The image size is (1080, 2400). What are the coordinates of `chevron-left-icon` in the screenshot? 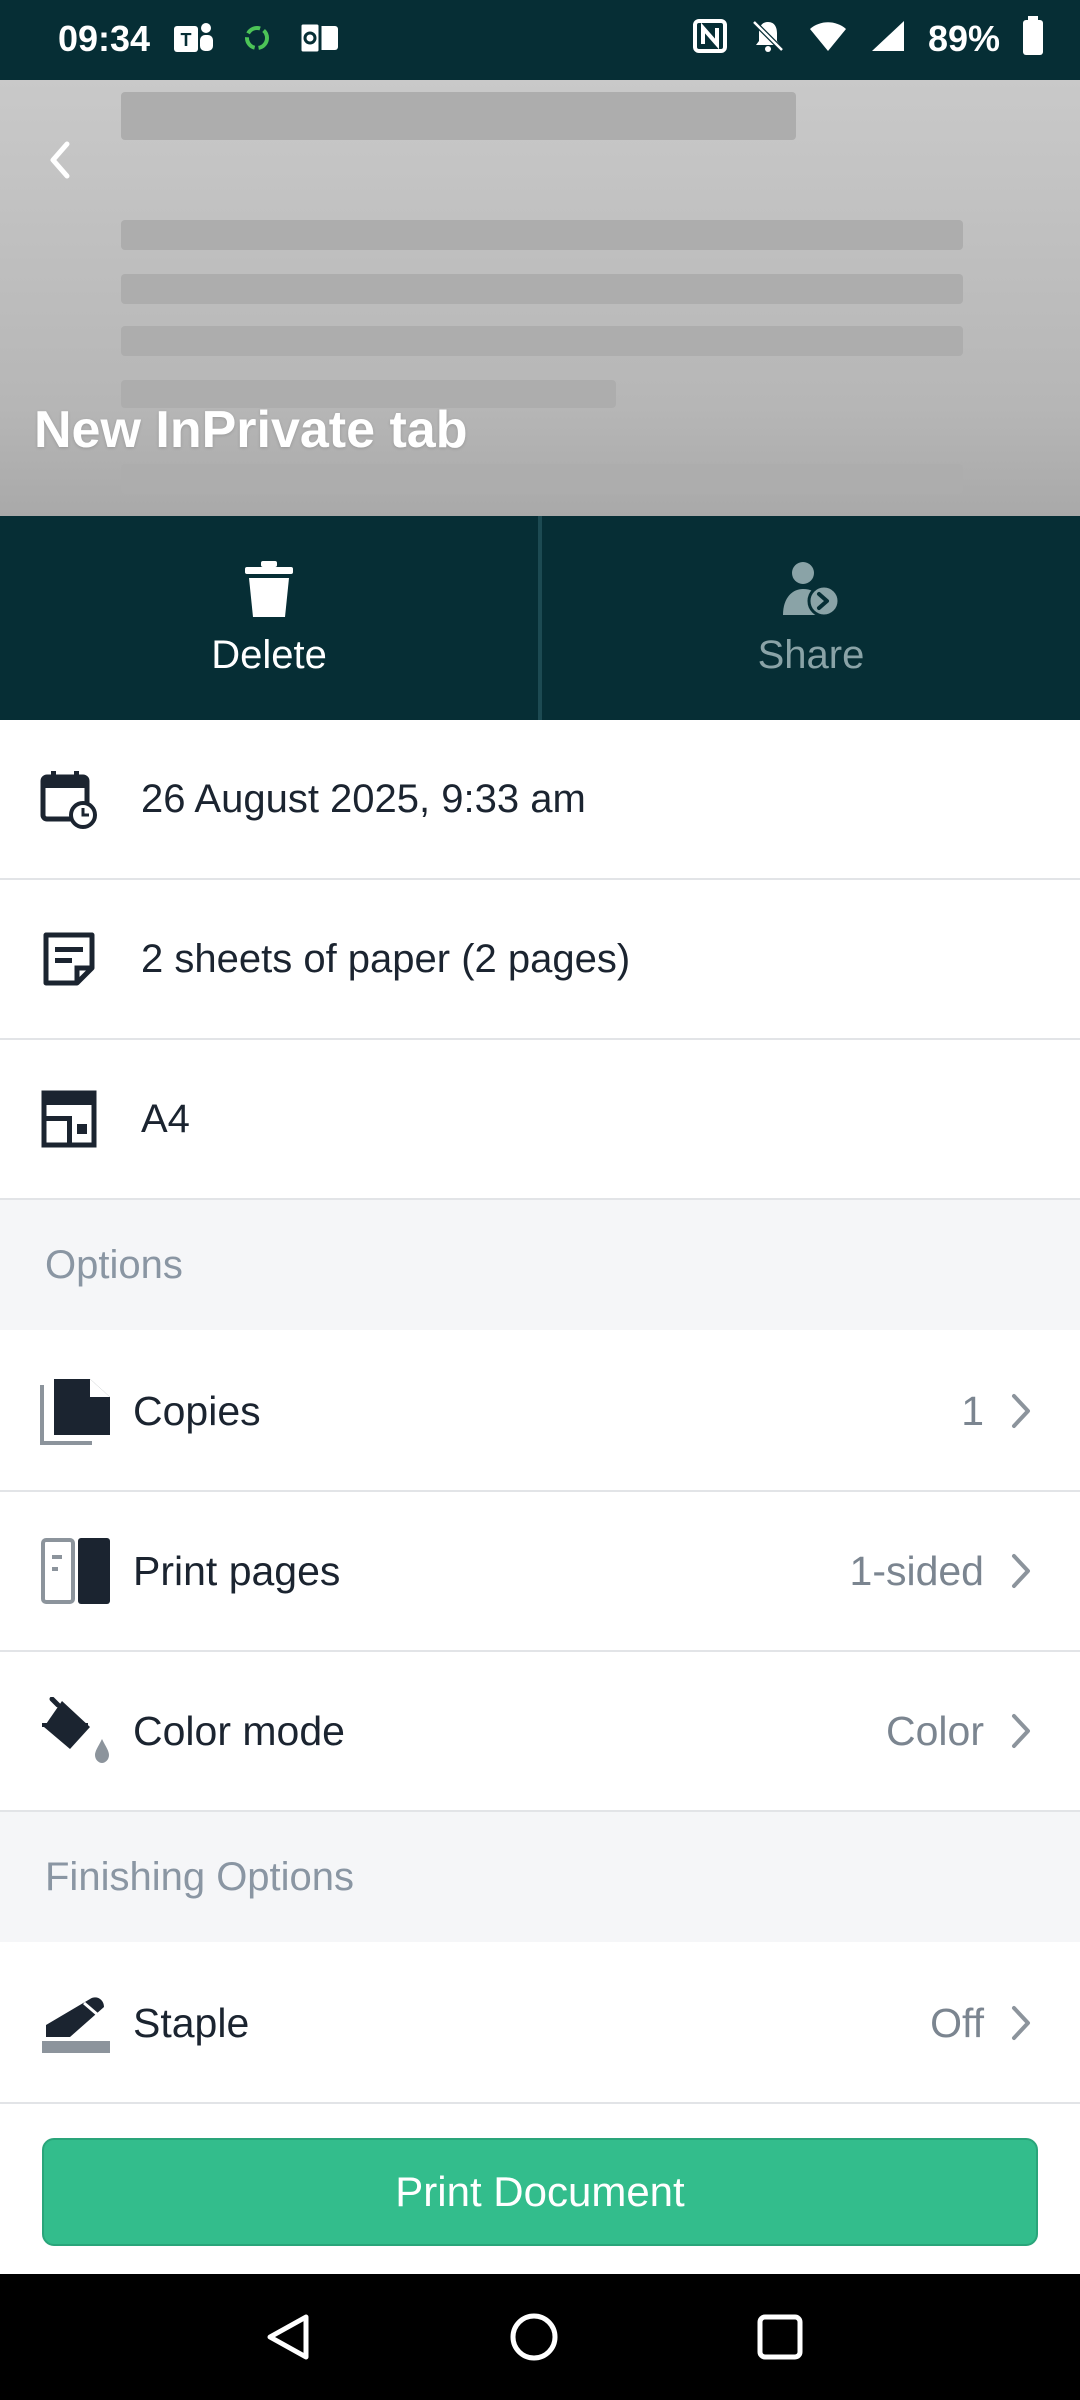 It's located at (60, 160).